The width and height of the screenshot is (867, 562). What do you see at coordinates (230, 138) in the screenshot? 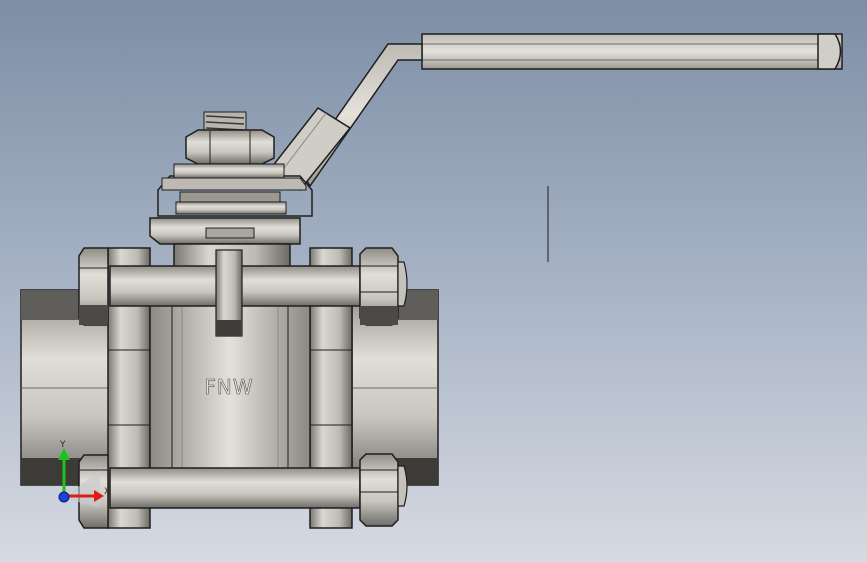
I see `stem-nut` at bounding box center [230, 138].